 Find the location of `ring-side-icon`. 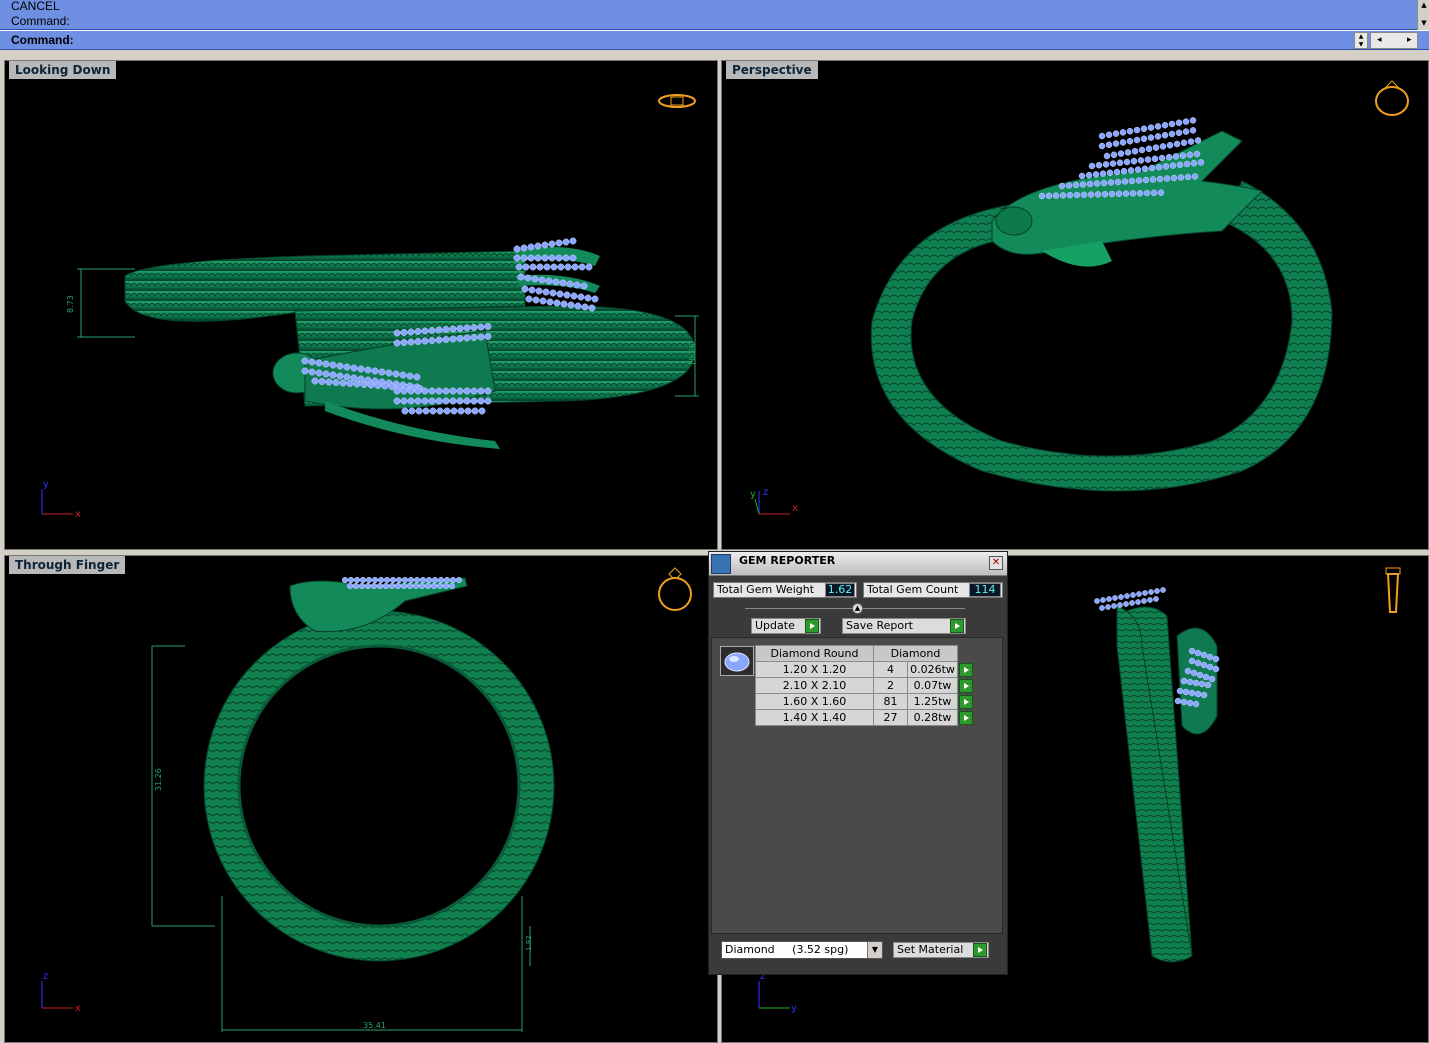

ring-side-icon is located at coordinates (1393, 590).